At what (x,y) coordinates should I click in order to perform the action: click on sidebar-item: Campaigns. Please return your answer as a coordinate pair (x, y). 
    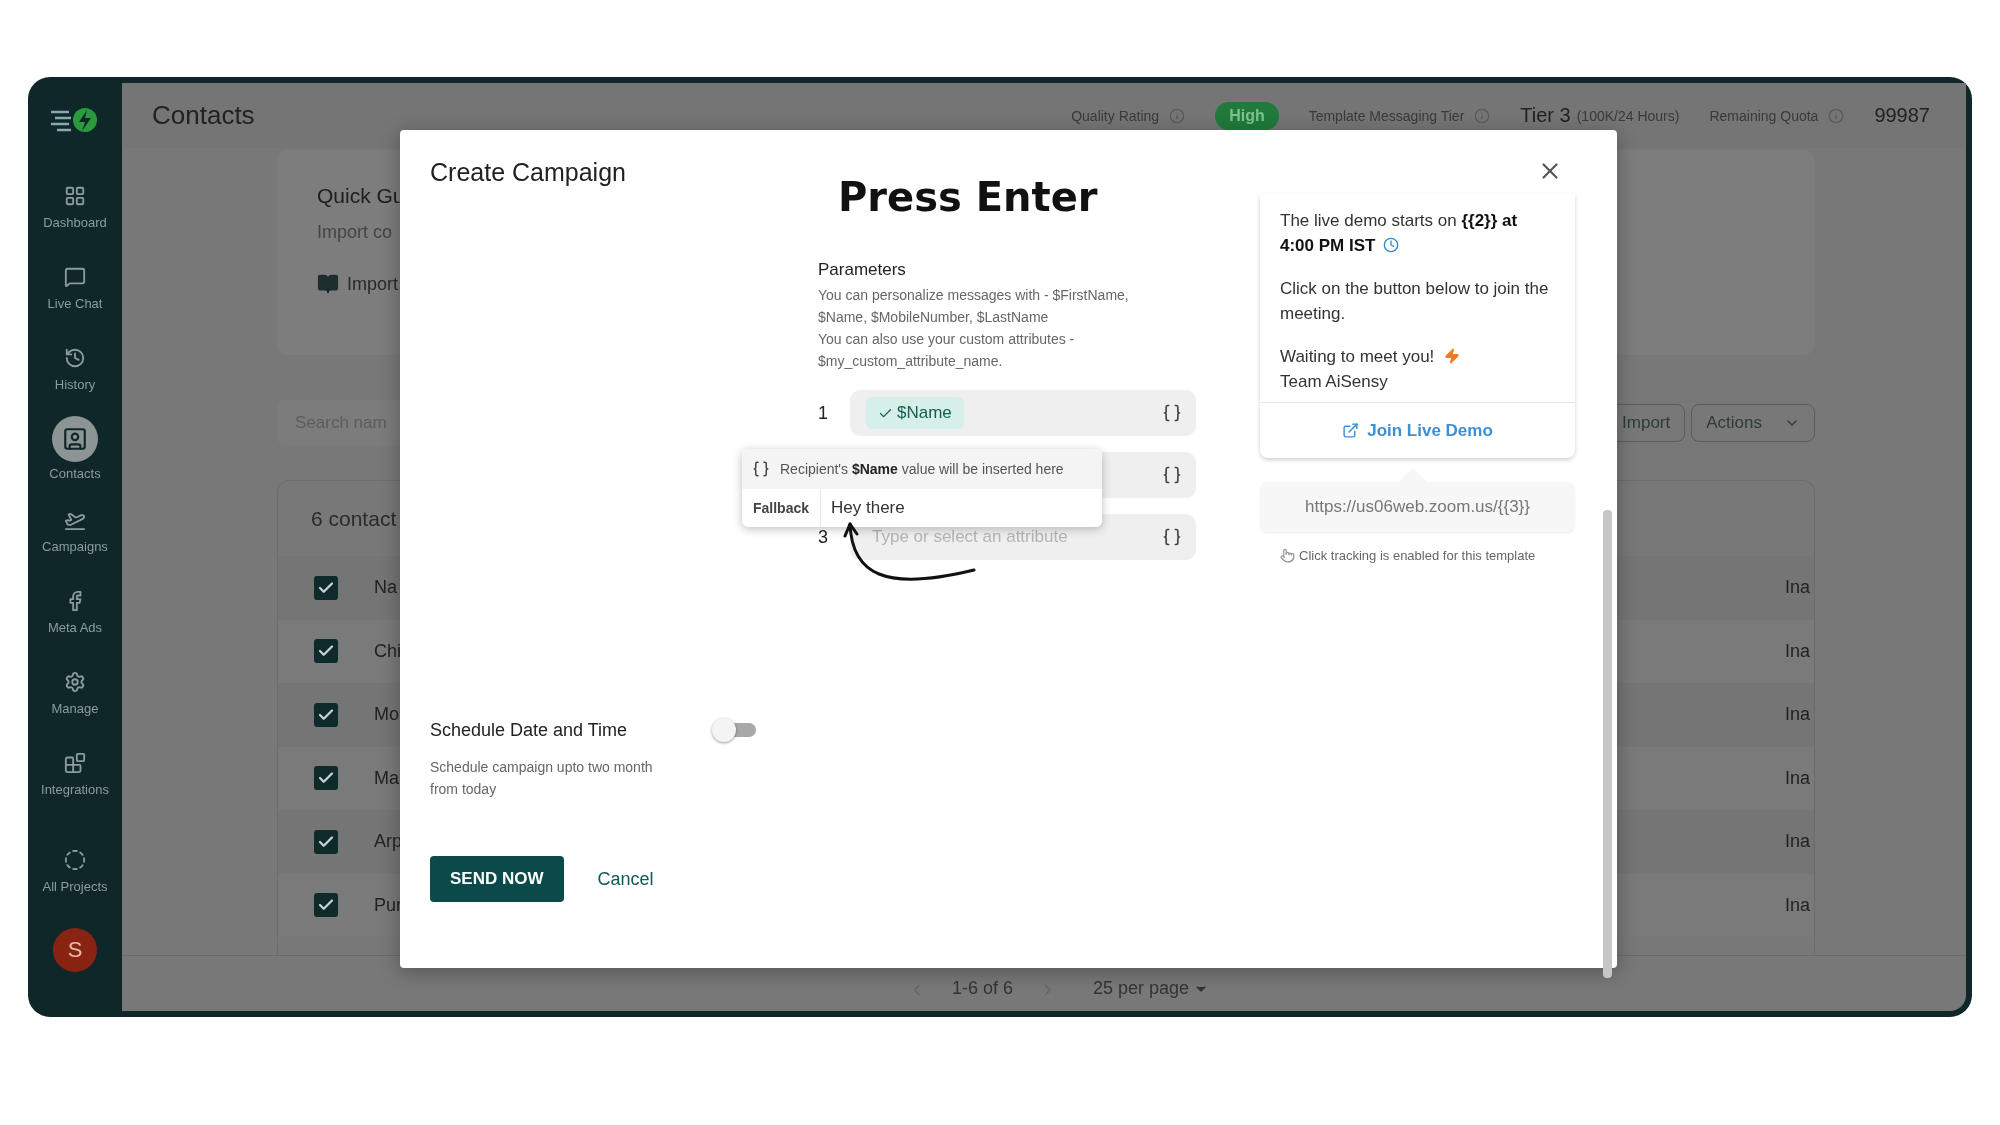
    Looking at the image, I should click on (75, 529).